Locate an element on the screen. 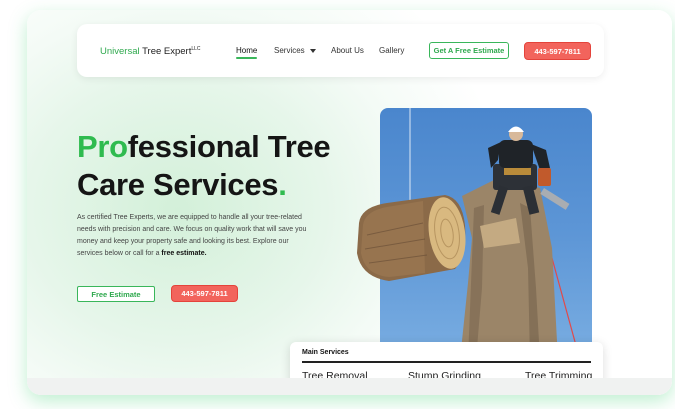 The height and width of the screenshot is (409, 675). hero-title-line2-text: Care Services is located at coordinates (178, 184).